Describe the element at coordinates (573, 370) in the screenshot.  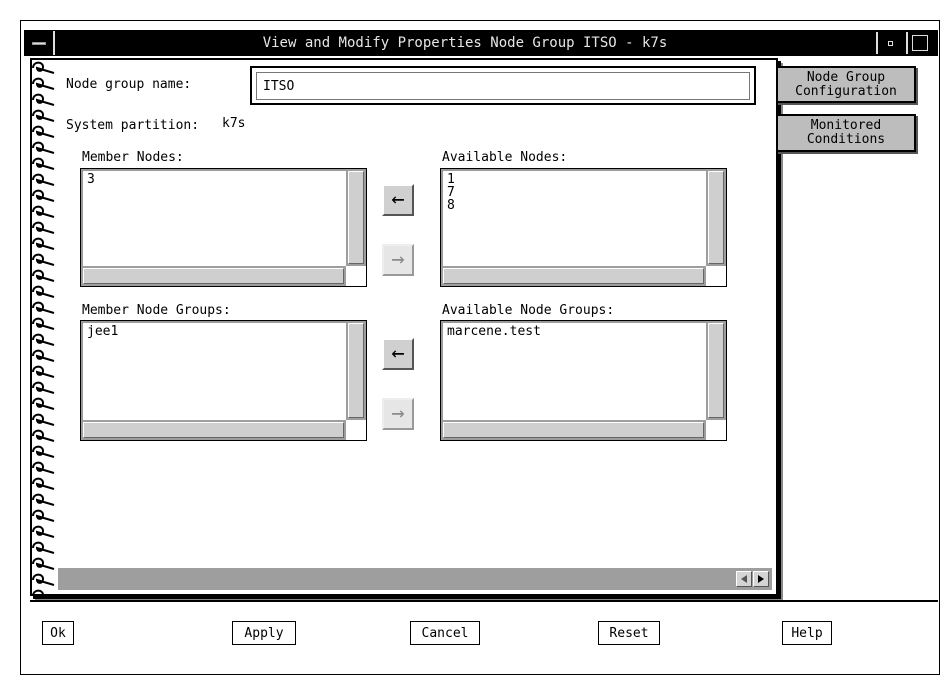
I see `available-node-groups-list: marcene.test` at that location.